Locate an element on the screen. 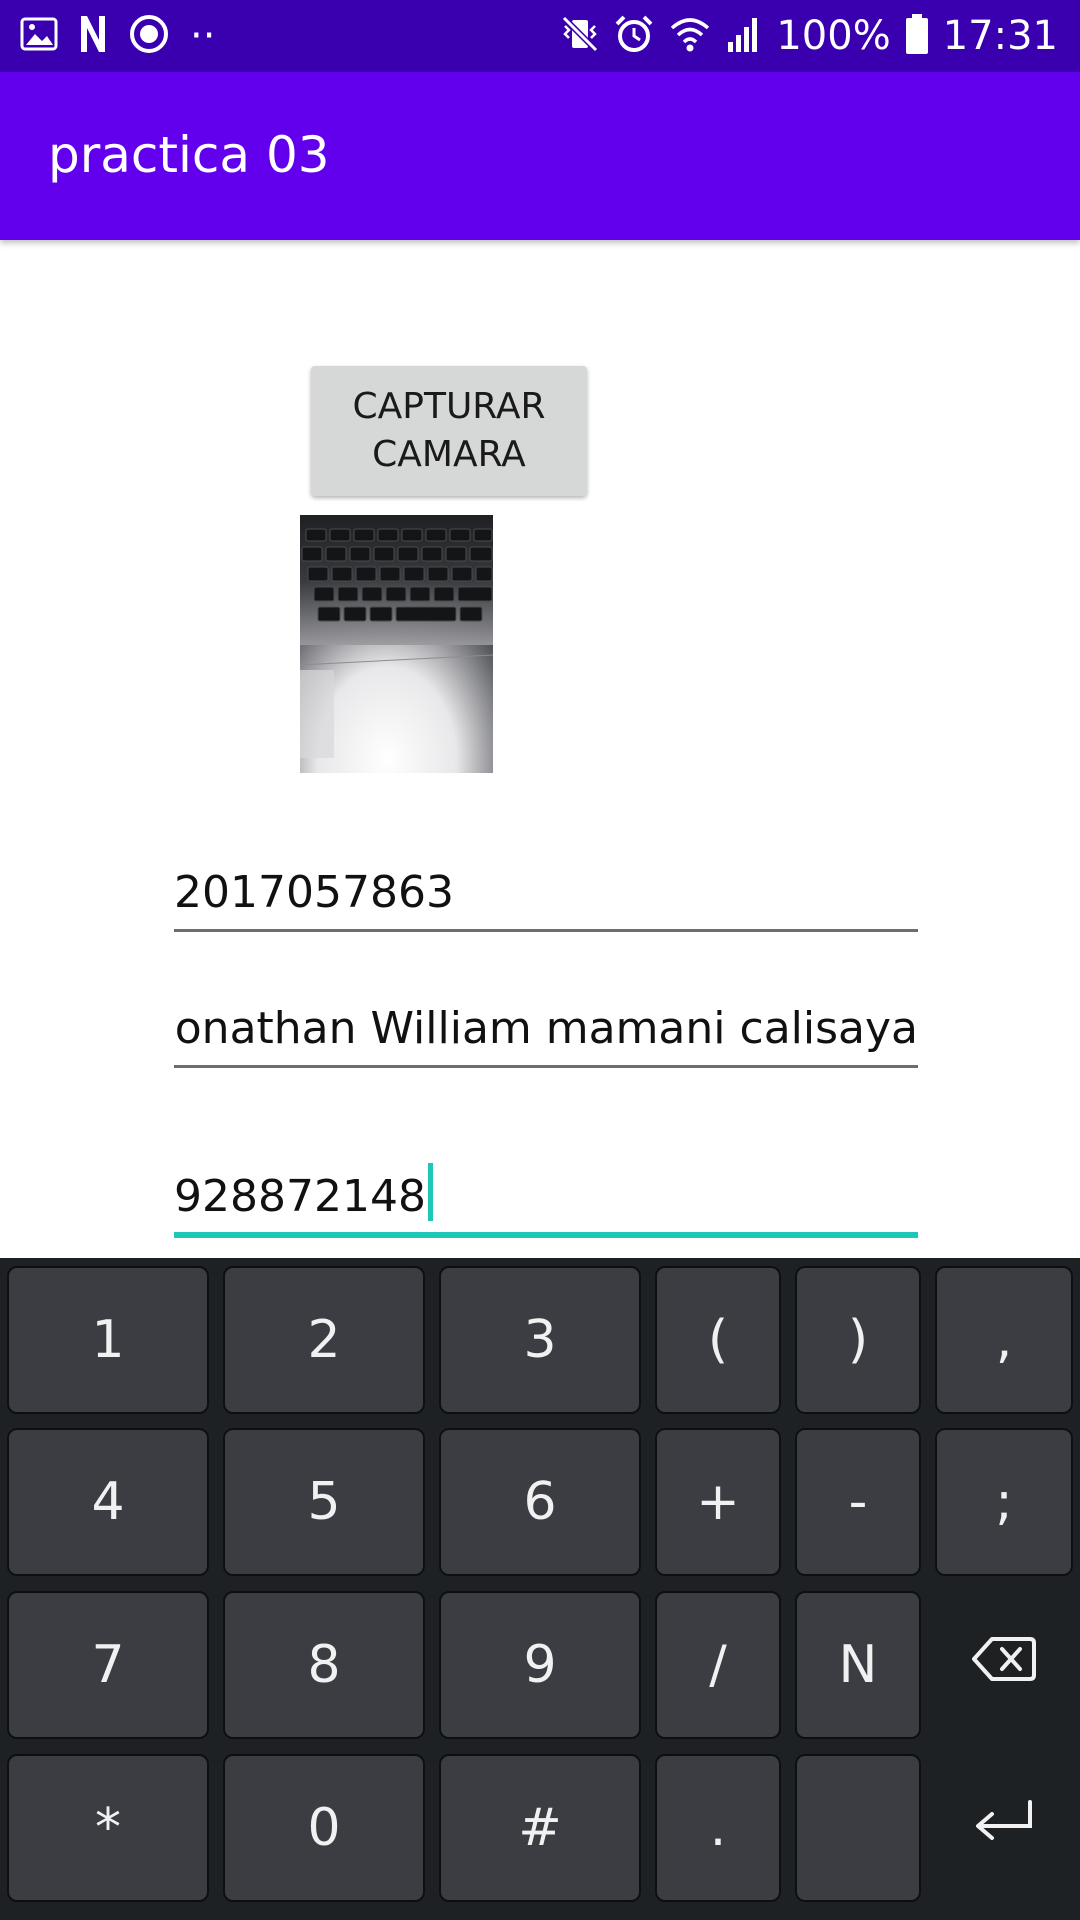 This screenshot has height=1920, width=1080. code-field-underline is located at coordinates (546, 930).